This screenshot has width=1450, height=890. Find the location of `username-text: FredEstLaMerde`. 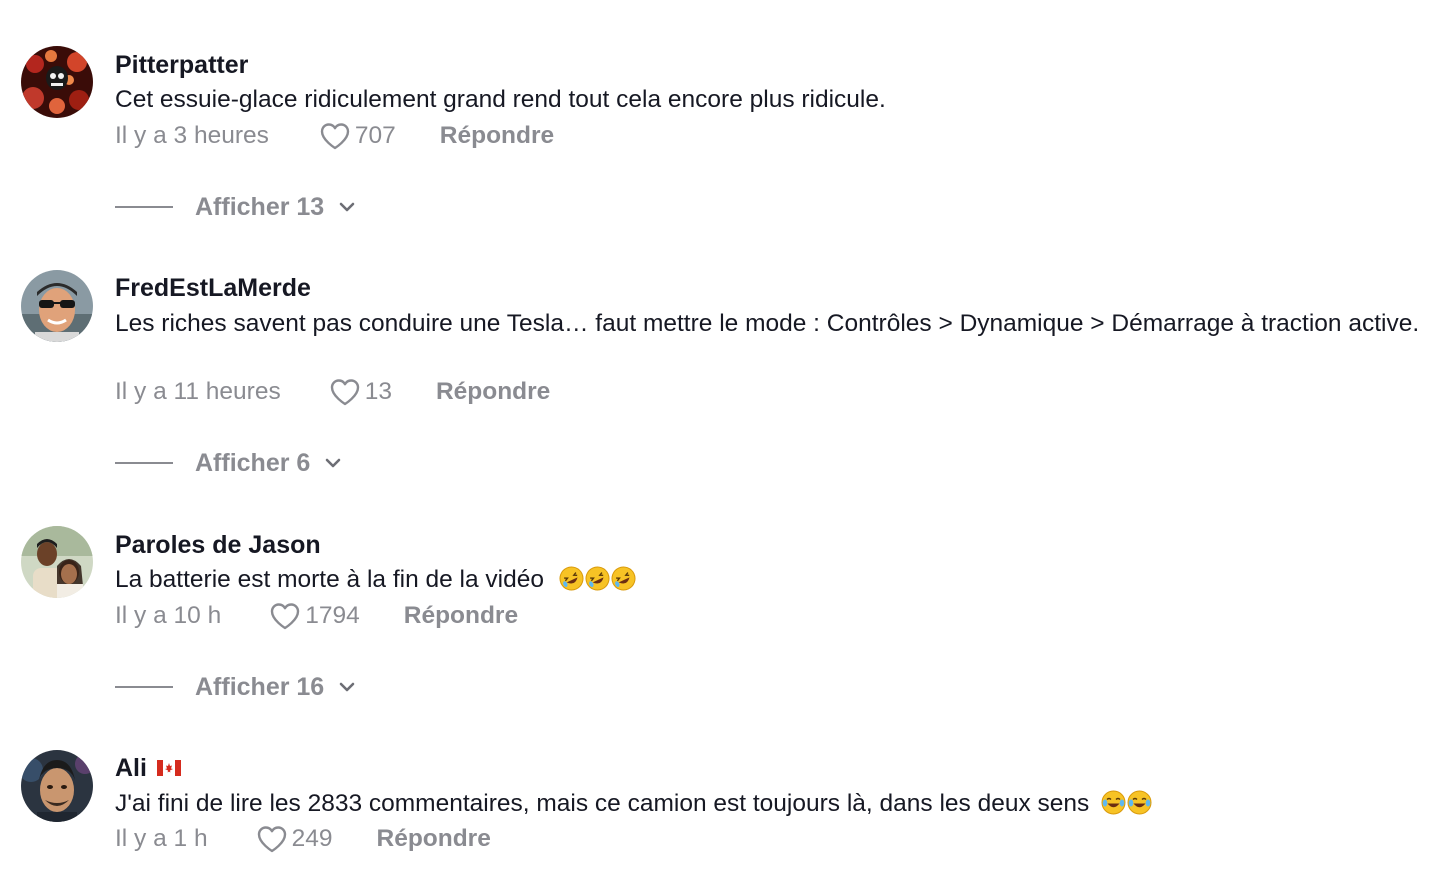

username-text: FredEstLaMerde is located at coordinates (213, 288).